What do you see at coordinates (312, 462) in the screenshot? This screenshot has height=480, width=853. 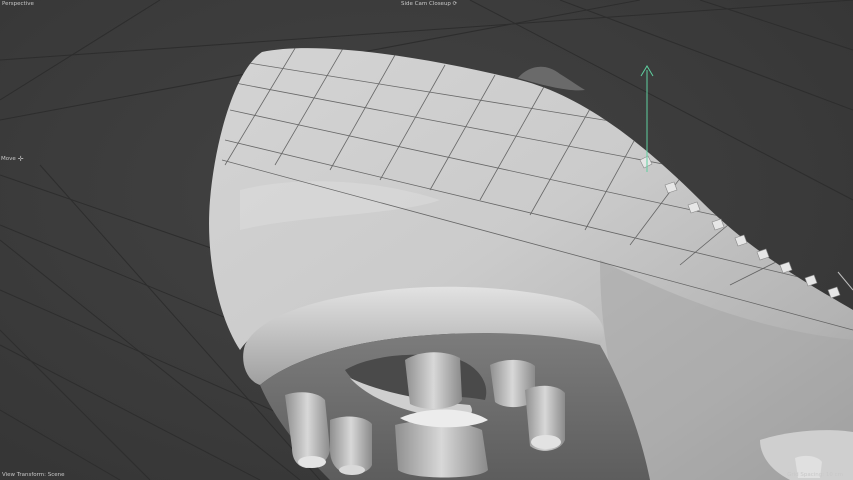 I see `stud-rear-left-tip` at bounding box center [312, 462].